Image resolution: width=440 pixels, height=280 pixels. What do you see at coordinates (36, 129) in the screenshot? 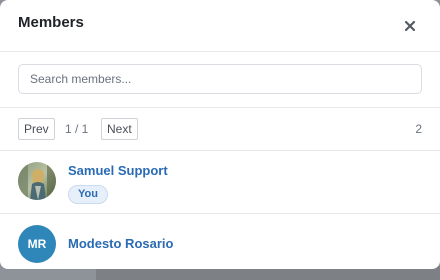
I see `prev-page-button: Prev` at bounding box center [36, 129].